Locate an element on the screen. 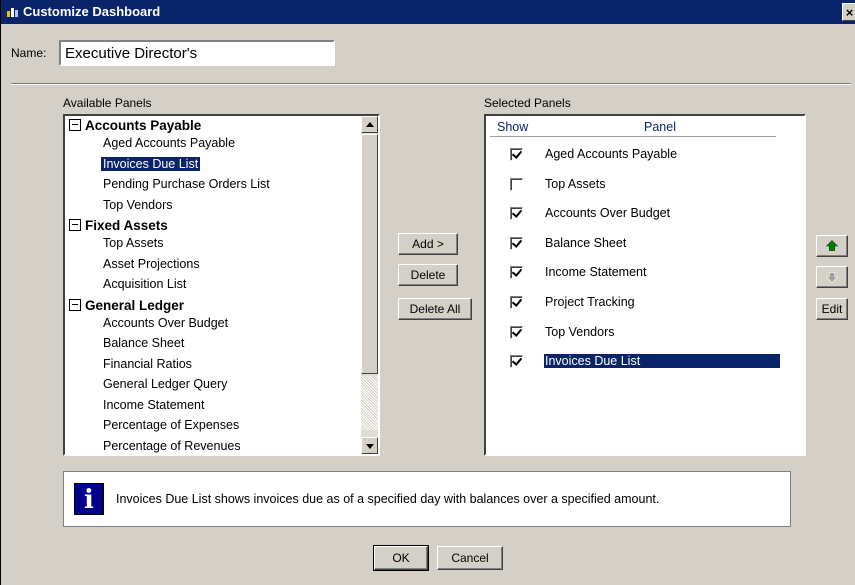 The image size is (855, 585). selected-panel-row: Top Vendors is located at coordinates (634, 334).